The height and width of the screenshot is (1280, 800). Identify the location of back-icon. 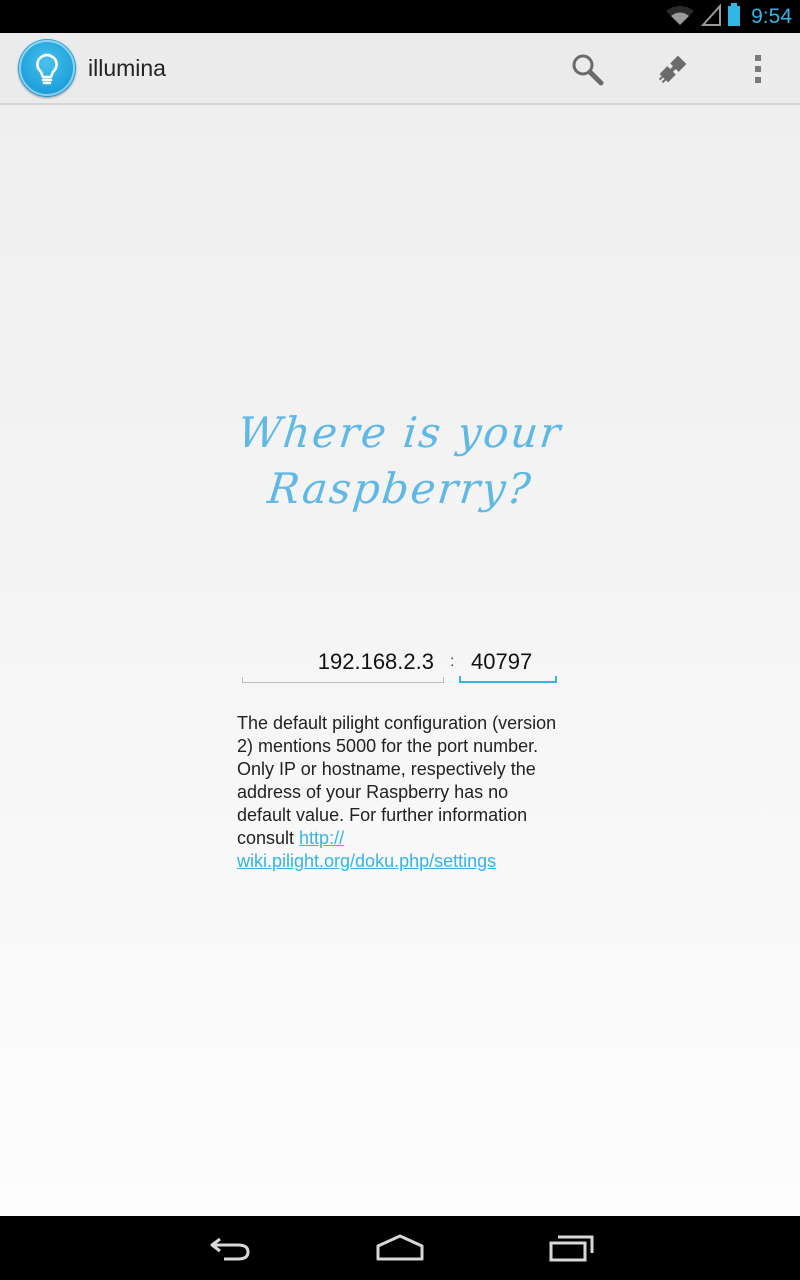
(230, 1249).